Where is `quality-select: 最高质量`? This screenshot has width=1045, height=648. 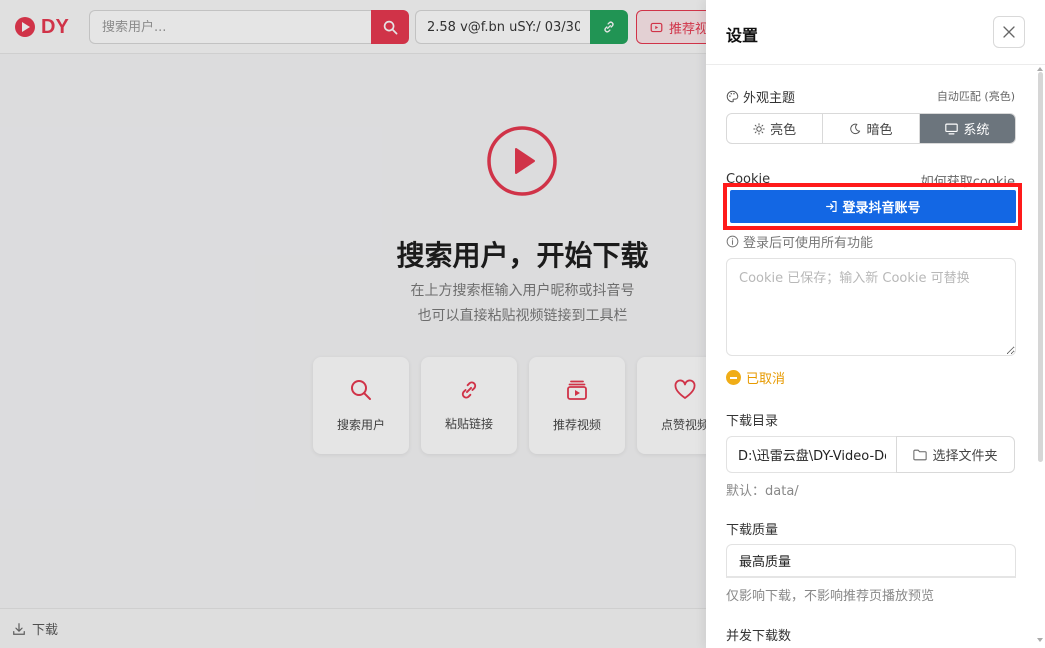
quality-select: 最高质量 is located at coordinates (871, 561).